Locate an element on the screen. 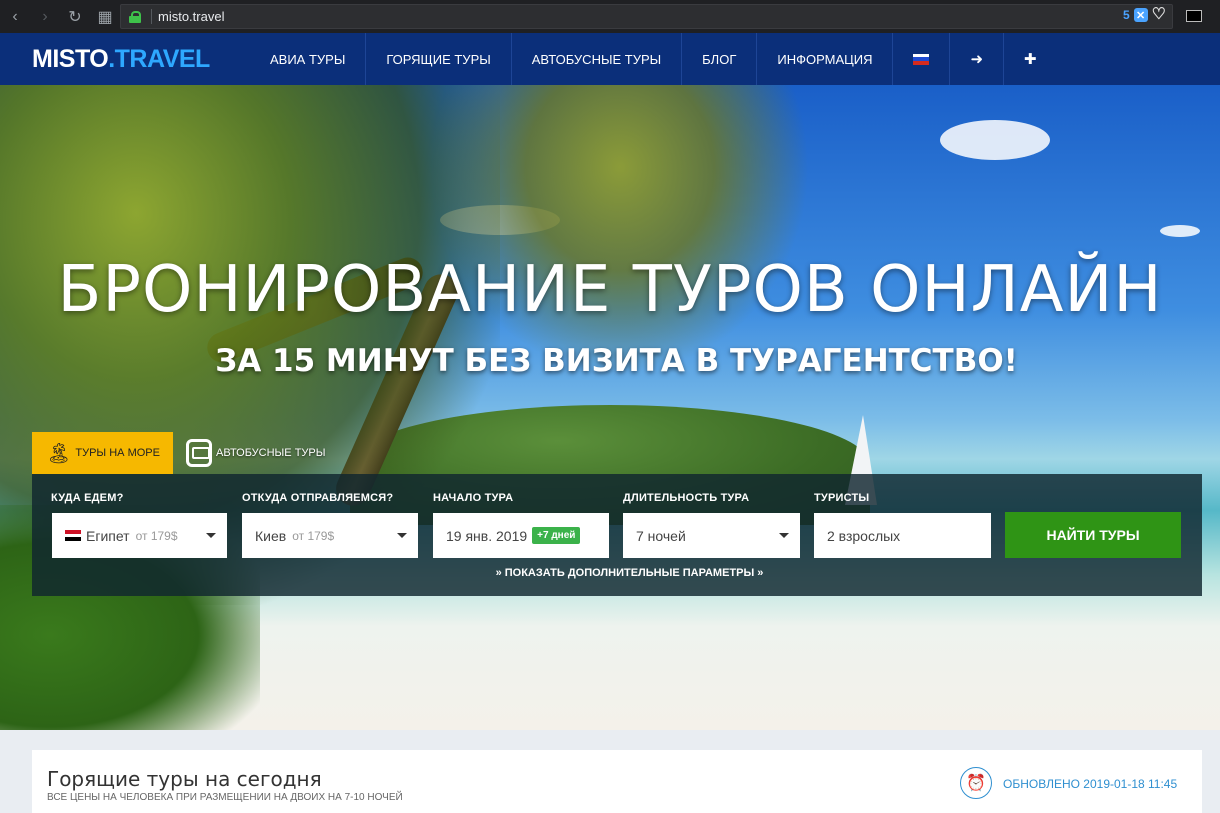 Image resolution: width=1220 pixels, height=813 pixels. tourists-label: ТУРИСТЫ is located at coordinates (842, 498).